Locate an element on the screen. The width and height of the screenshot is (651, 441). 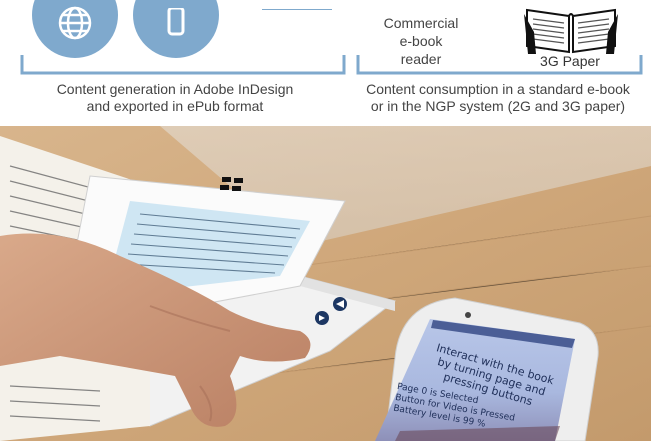
caption-line: or in the NGP system (2G and 3G paper) is located at coordinates (498, 106).